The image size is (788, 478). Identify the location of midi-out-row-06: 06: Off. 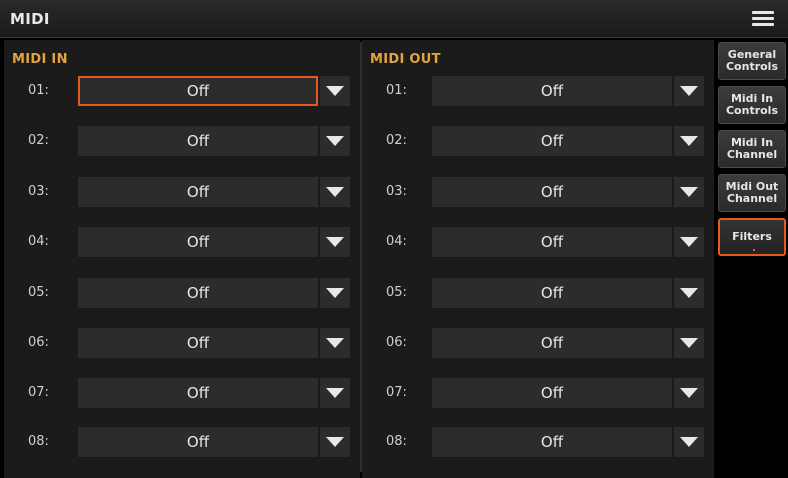
(538, 343).